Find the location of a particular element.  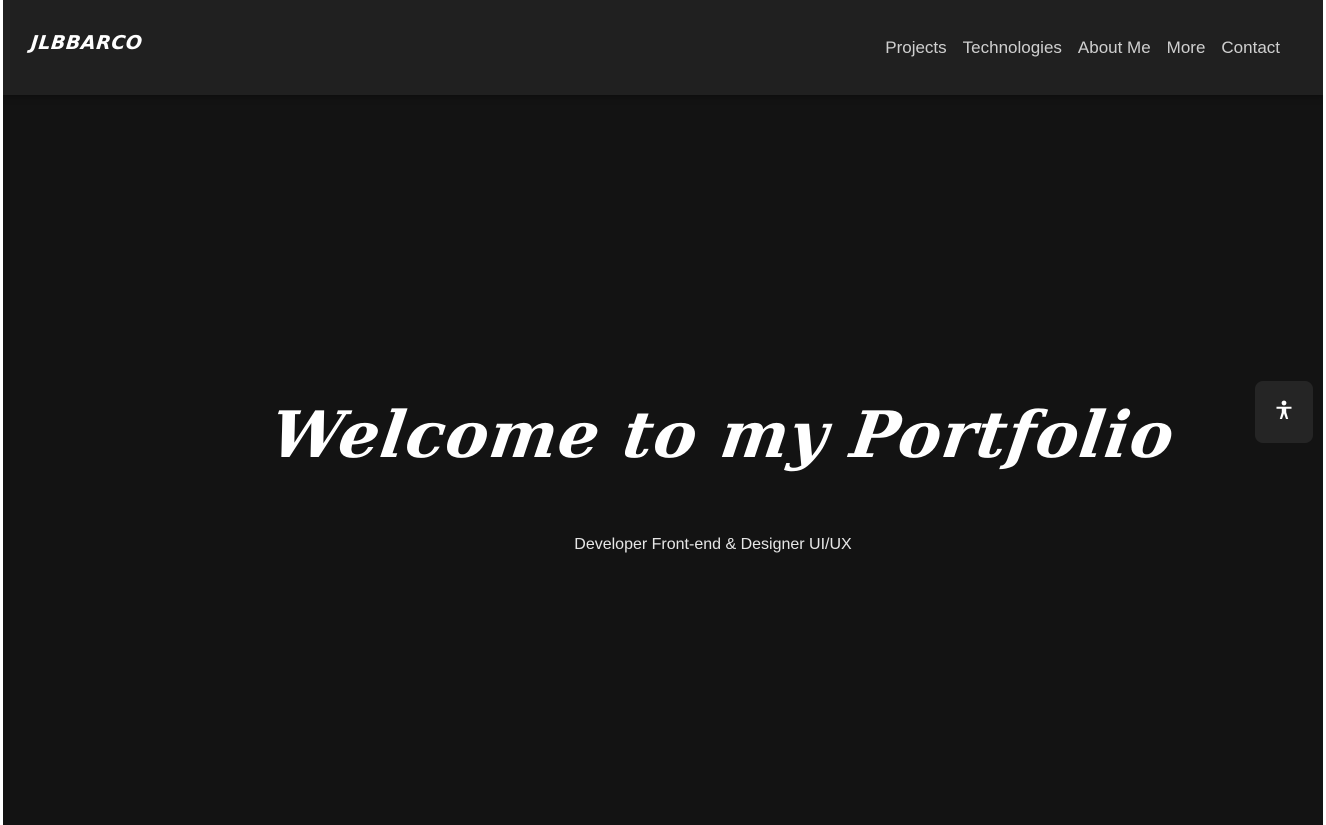

hero-title: Welcome to my Portfolio is located at coordinates (723, 435).